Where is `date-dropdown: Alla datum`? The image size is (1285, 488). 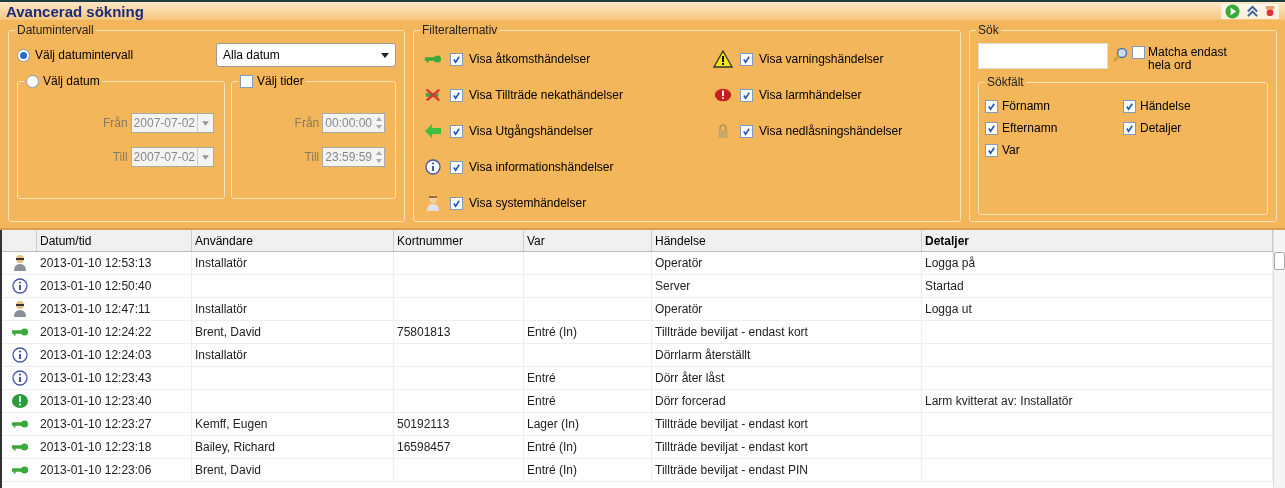 date-dropdown: Alla datum is located at coordinates (306, 55).